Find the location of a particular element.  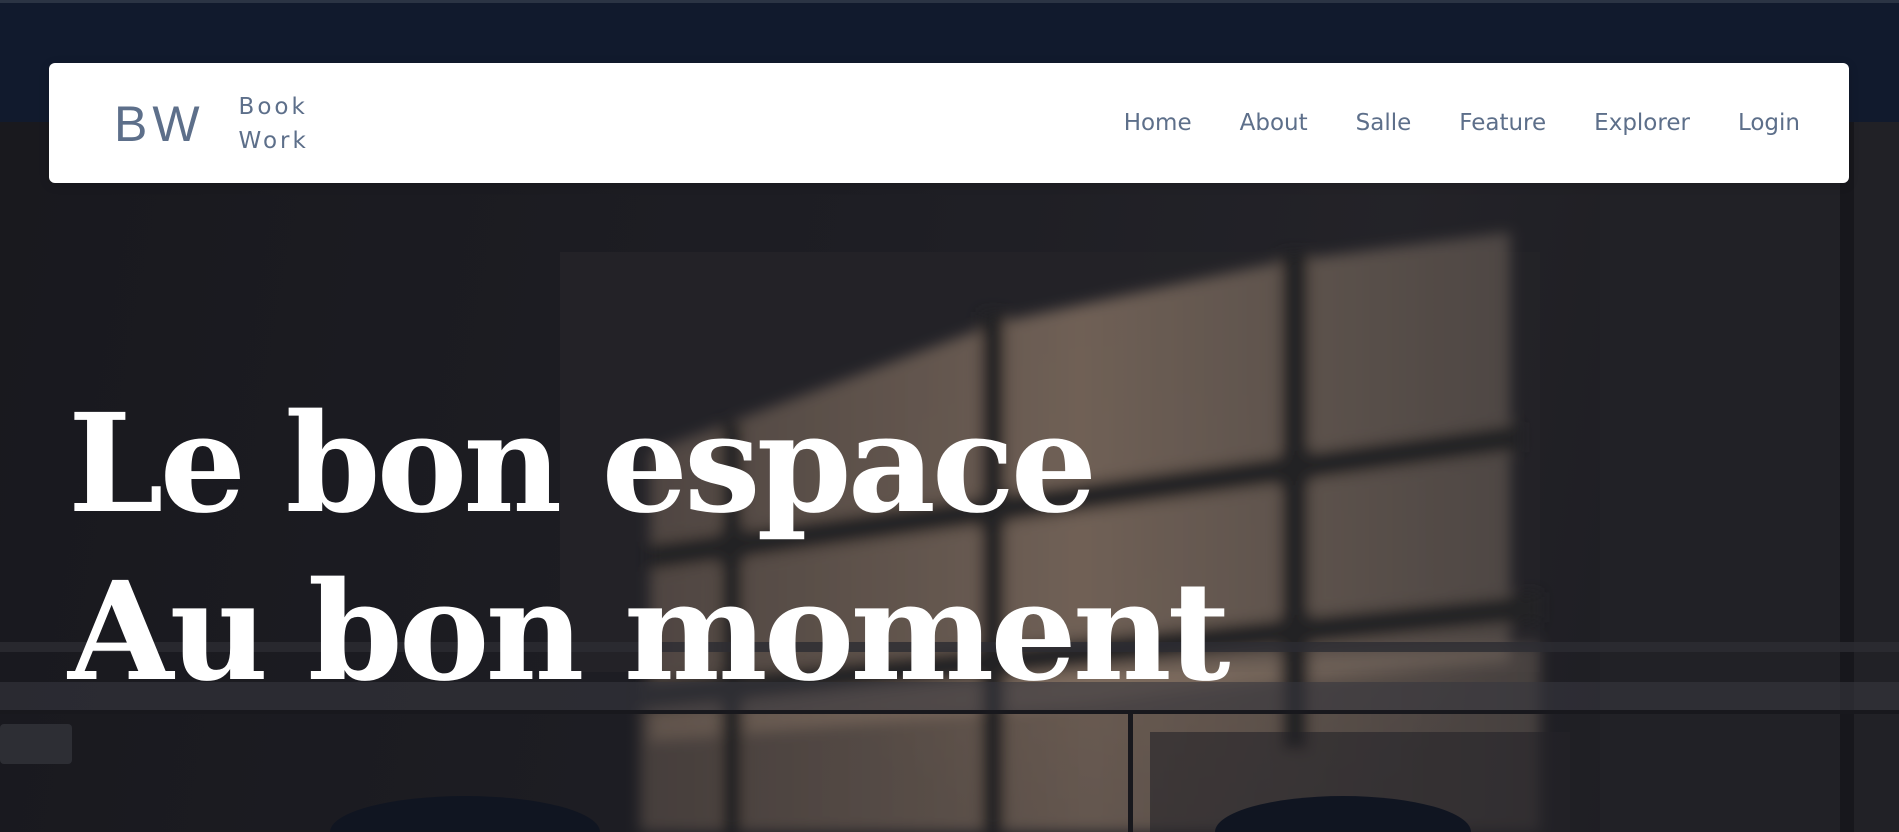

nav-item-salle: Salle is located at coordinates (1384, 123).